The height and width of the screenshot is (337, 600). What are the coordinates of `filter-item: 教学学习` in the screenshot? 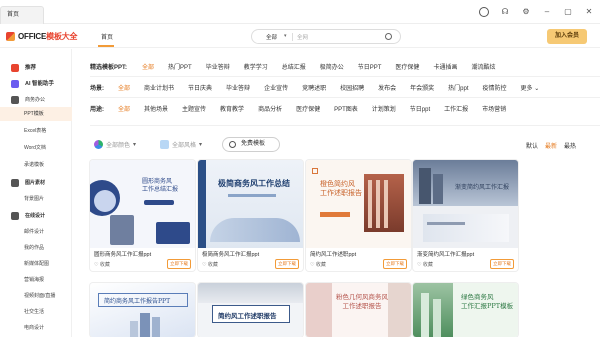 It's located at (256, 66).